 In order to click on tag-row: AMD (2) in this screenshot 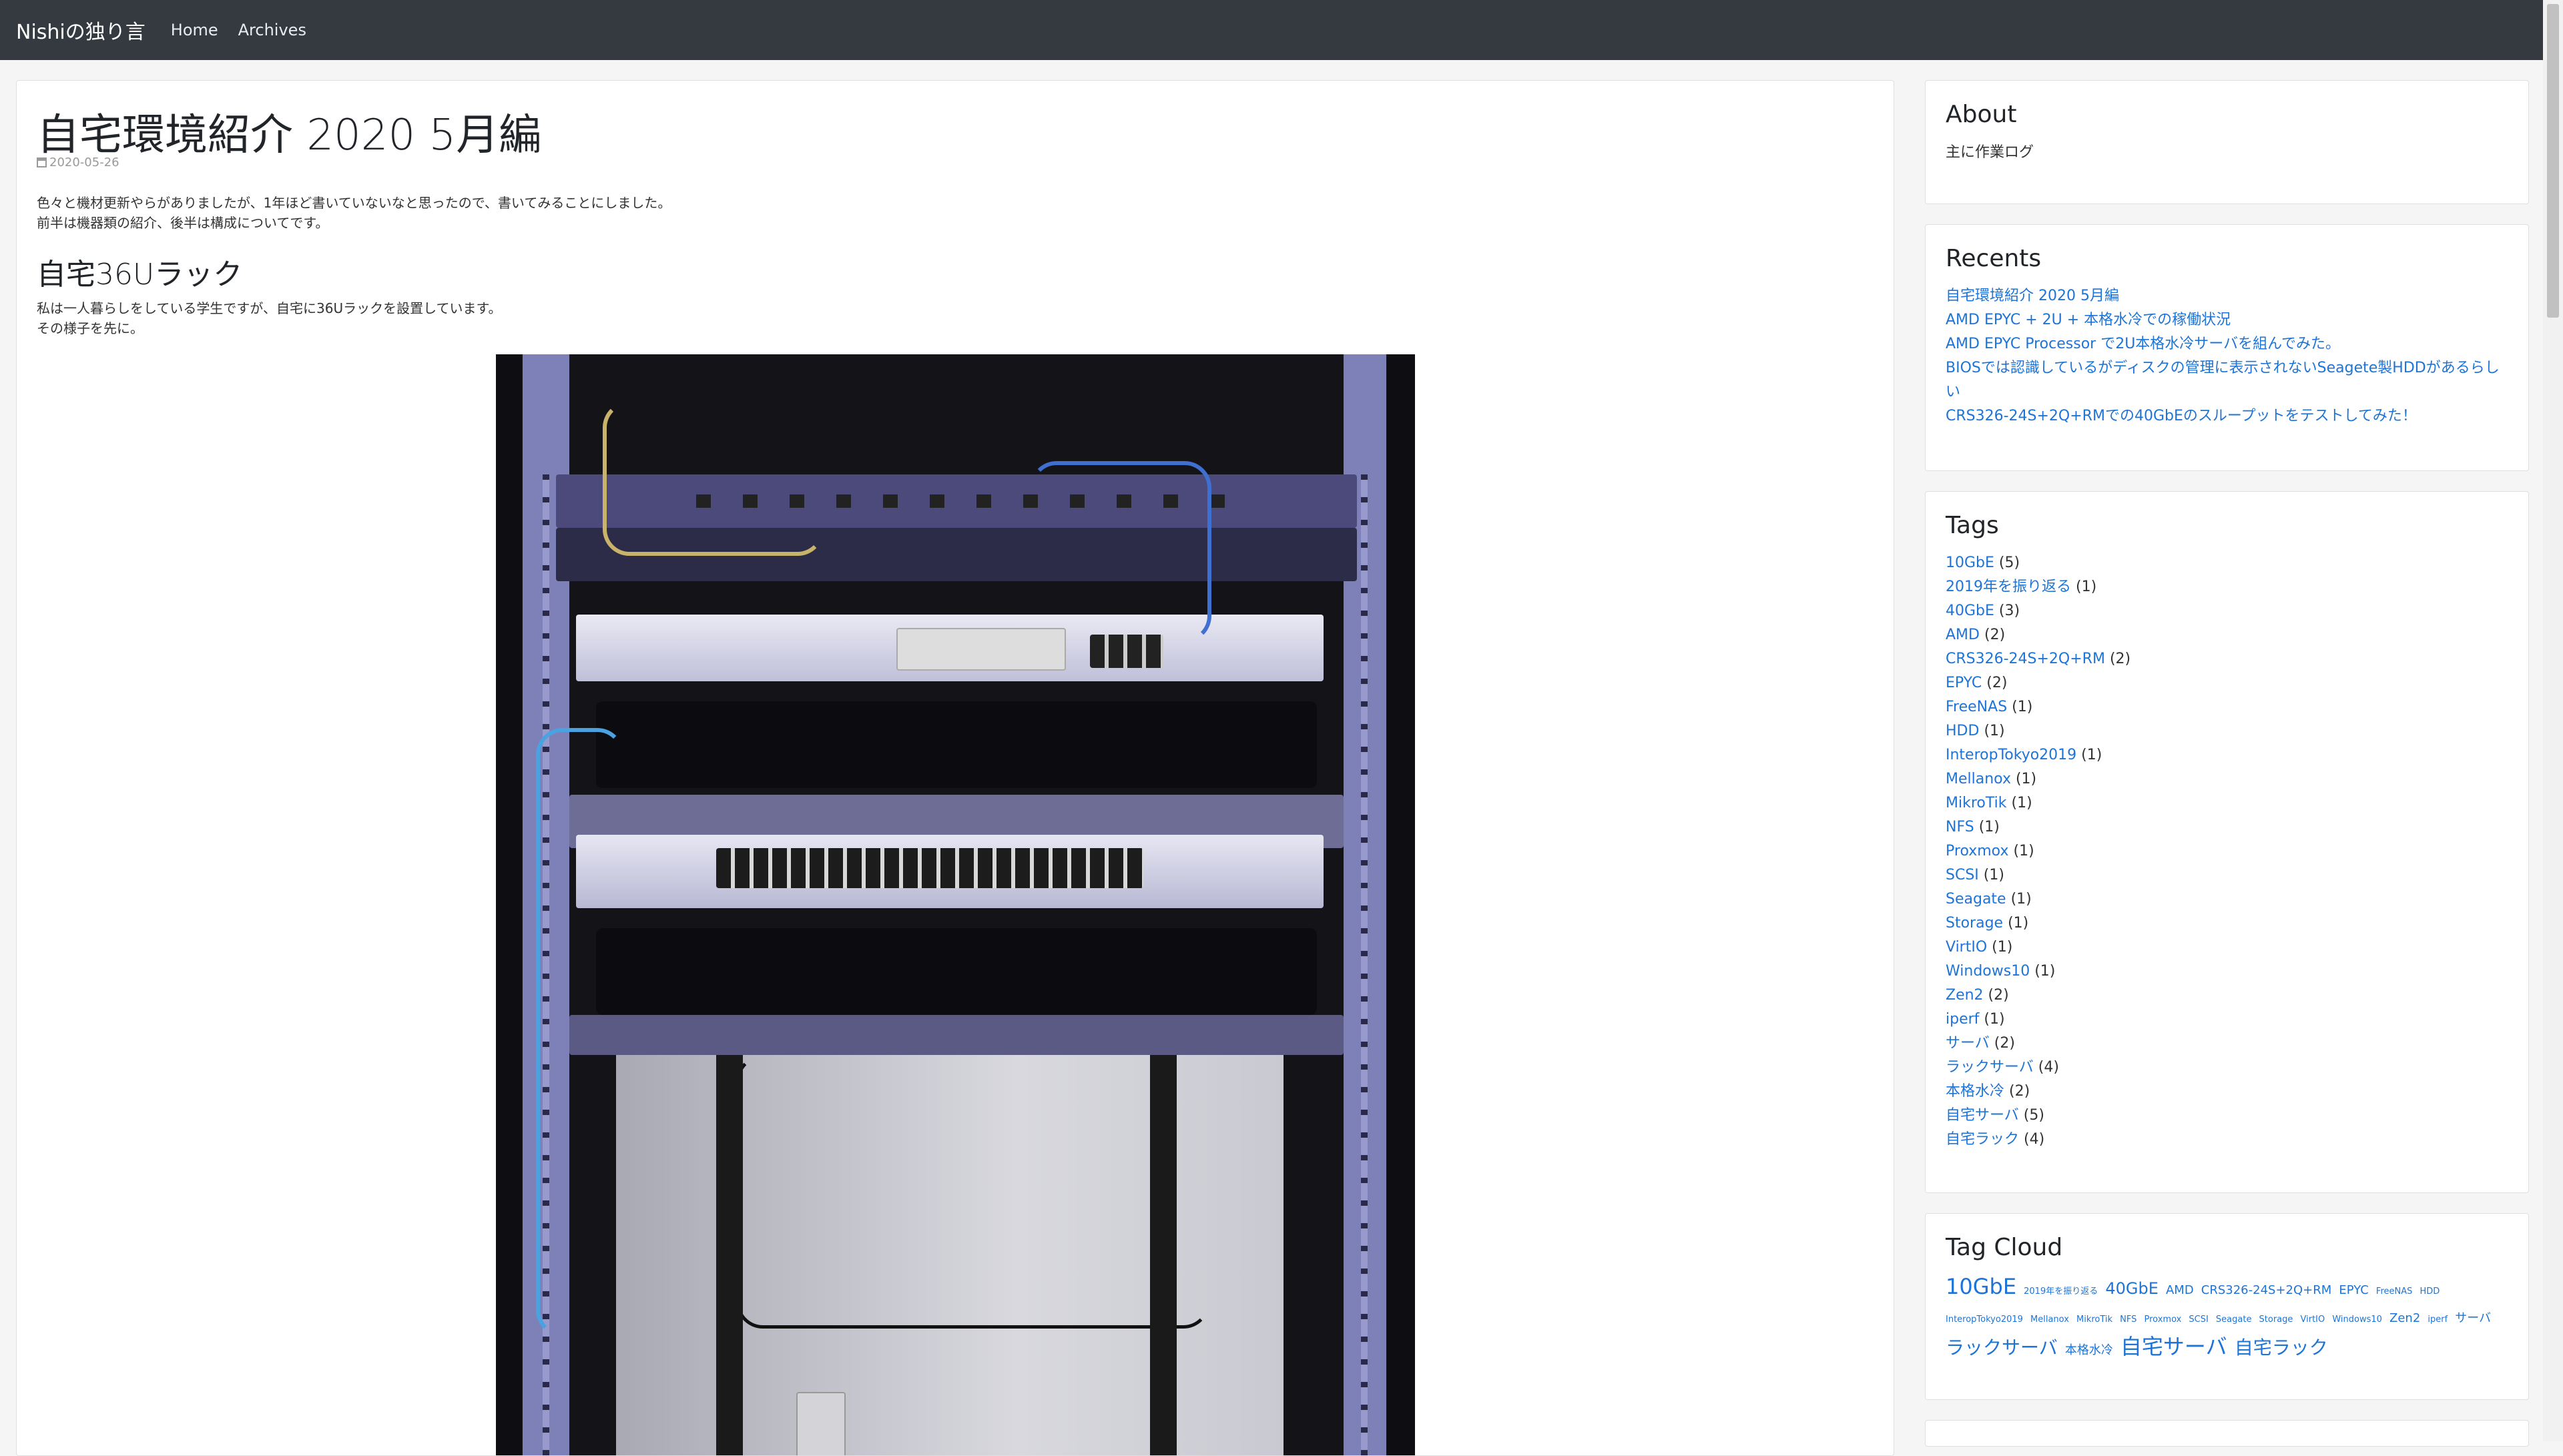, I will do `click(2227, 635)`.